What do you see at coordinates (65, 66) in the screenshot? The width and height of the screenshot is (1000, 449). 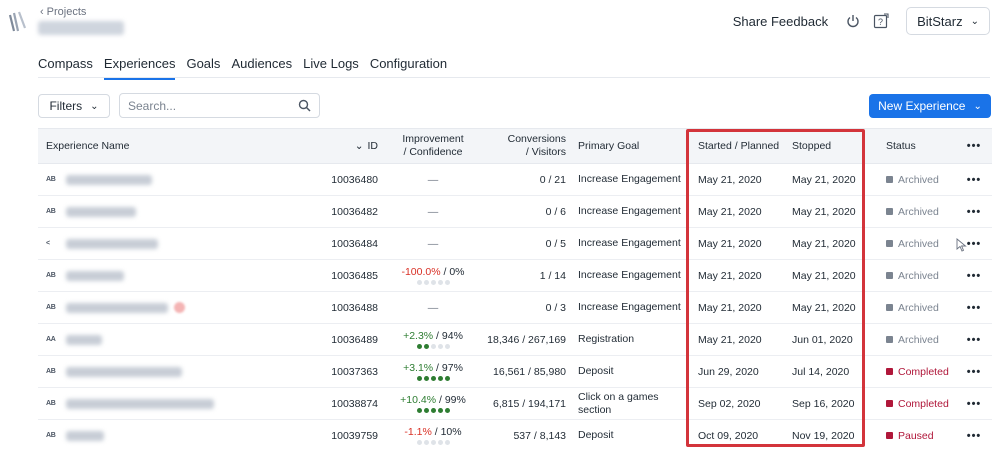 I see `tab-compass: Compass` at bounding box center [65, 66].